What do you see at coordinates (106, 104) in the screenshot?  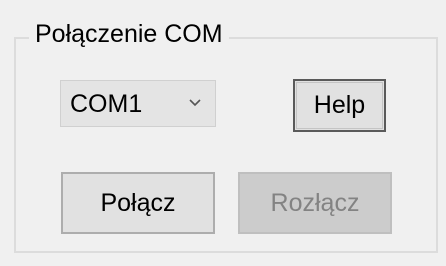 I see `com-port-selected-value: COM1` at bounding box center [106, 104].